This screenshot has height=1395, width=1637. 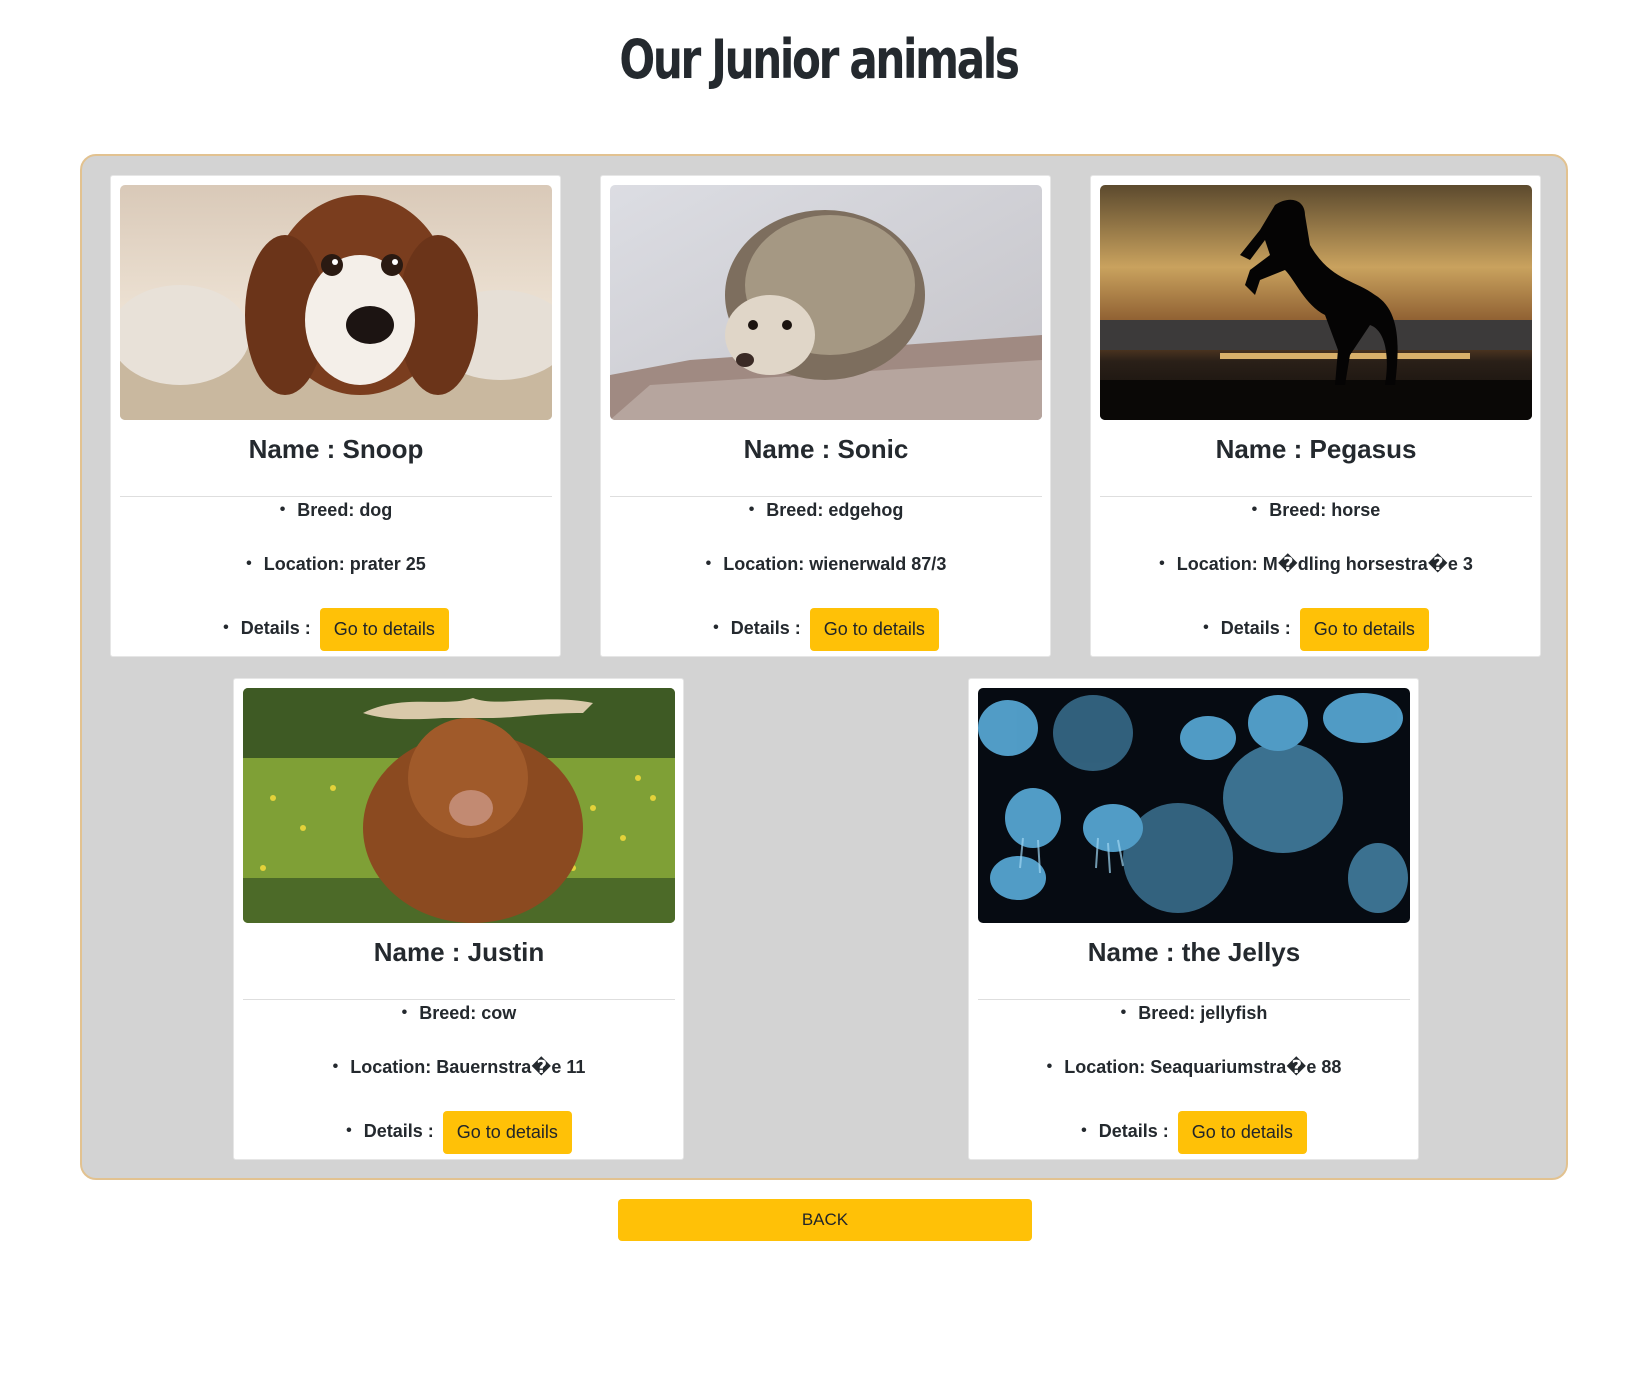 I want to click on breed-item: • Breed: edgehog, so click(x=826, y=510).